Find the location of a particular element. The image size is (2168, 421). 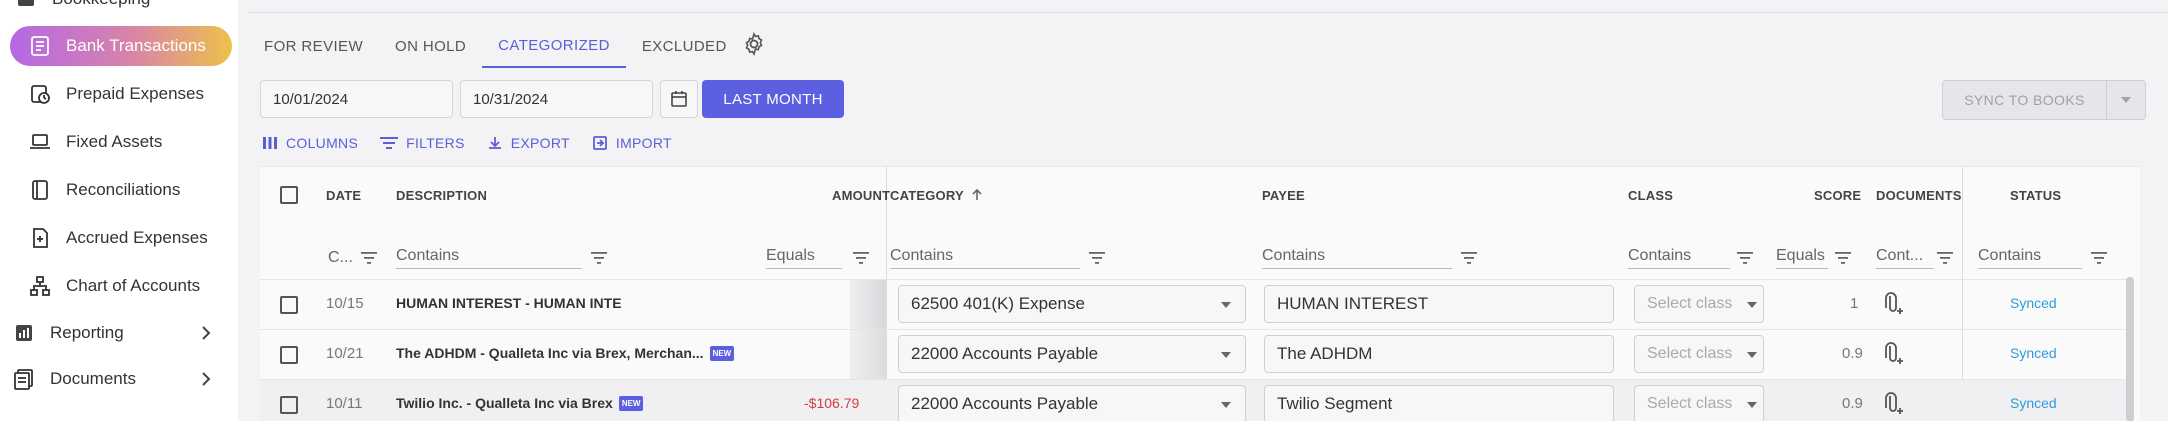

sidebar-item-bookkeeping: Bookkeeping is located at coordinates (82, 7).